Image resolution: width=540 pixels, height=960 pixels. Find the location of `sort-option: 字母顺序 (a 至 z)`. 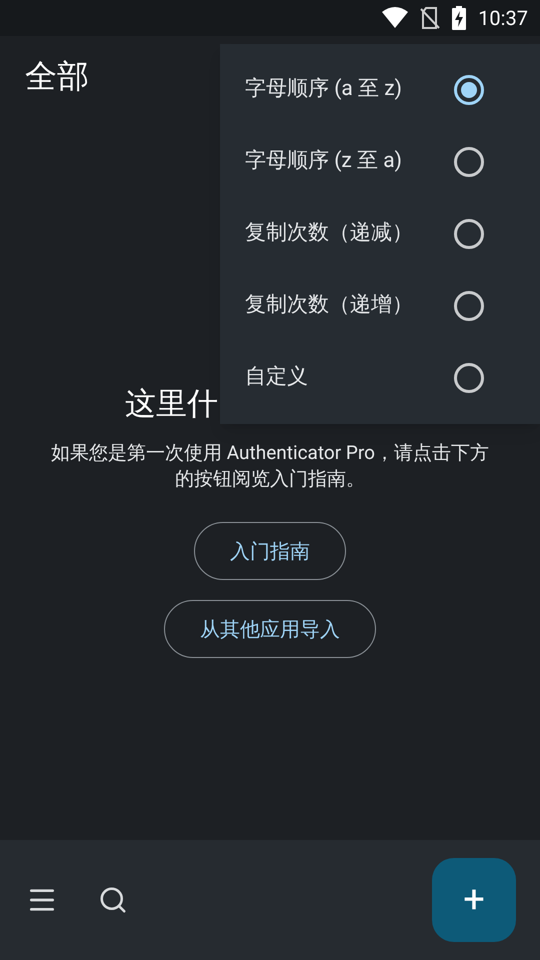

sort-option: 字母顺序 (a 至 z) is located at coordinates (380, 90).